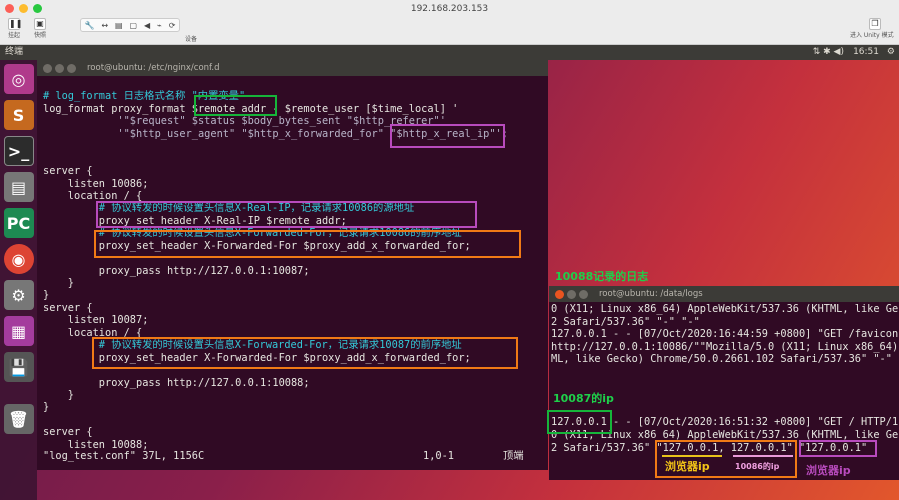 This screenshot has width=899, height=500. What do you see at coordinates (159, 25) in the screenshot?
I see `usb-icon: ⌁` at bounding box center [159, 25].